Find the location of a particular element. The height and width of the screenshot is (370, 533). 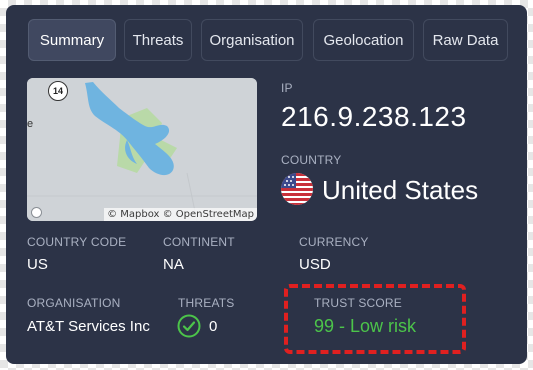

organisation-value: AT&T Services Inc is located at coordinates (88, 326).